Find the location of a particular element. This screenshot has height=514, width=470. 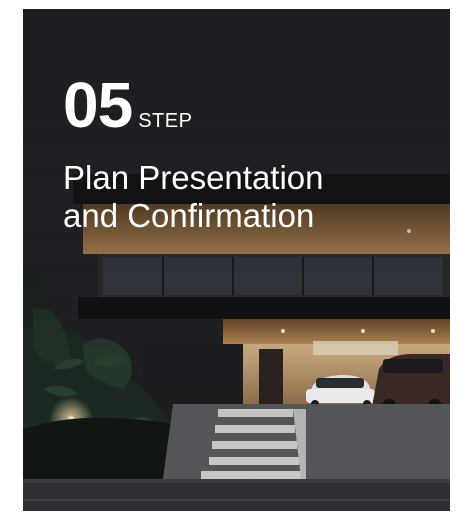

step-number: 05 is located at coordinates (98, 105).